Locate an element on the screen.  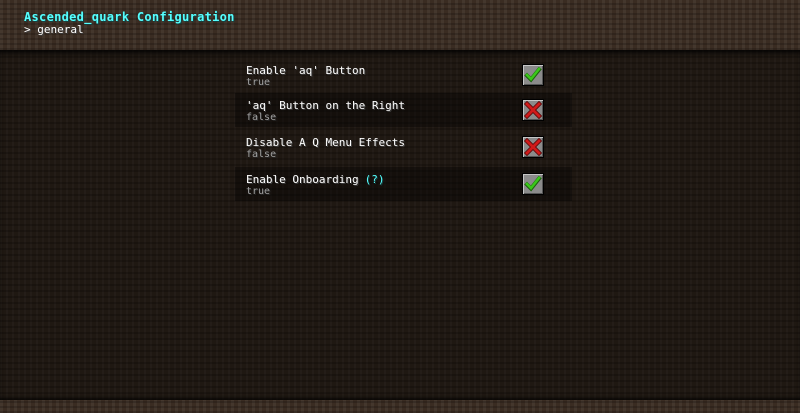
setting-name: Enable 'aq' Button is located at coordinates (306, 70).